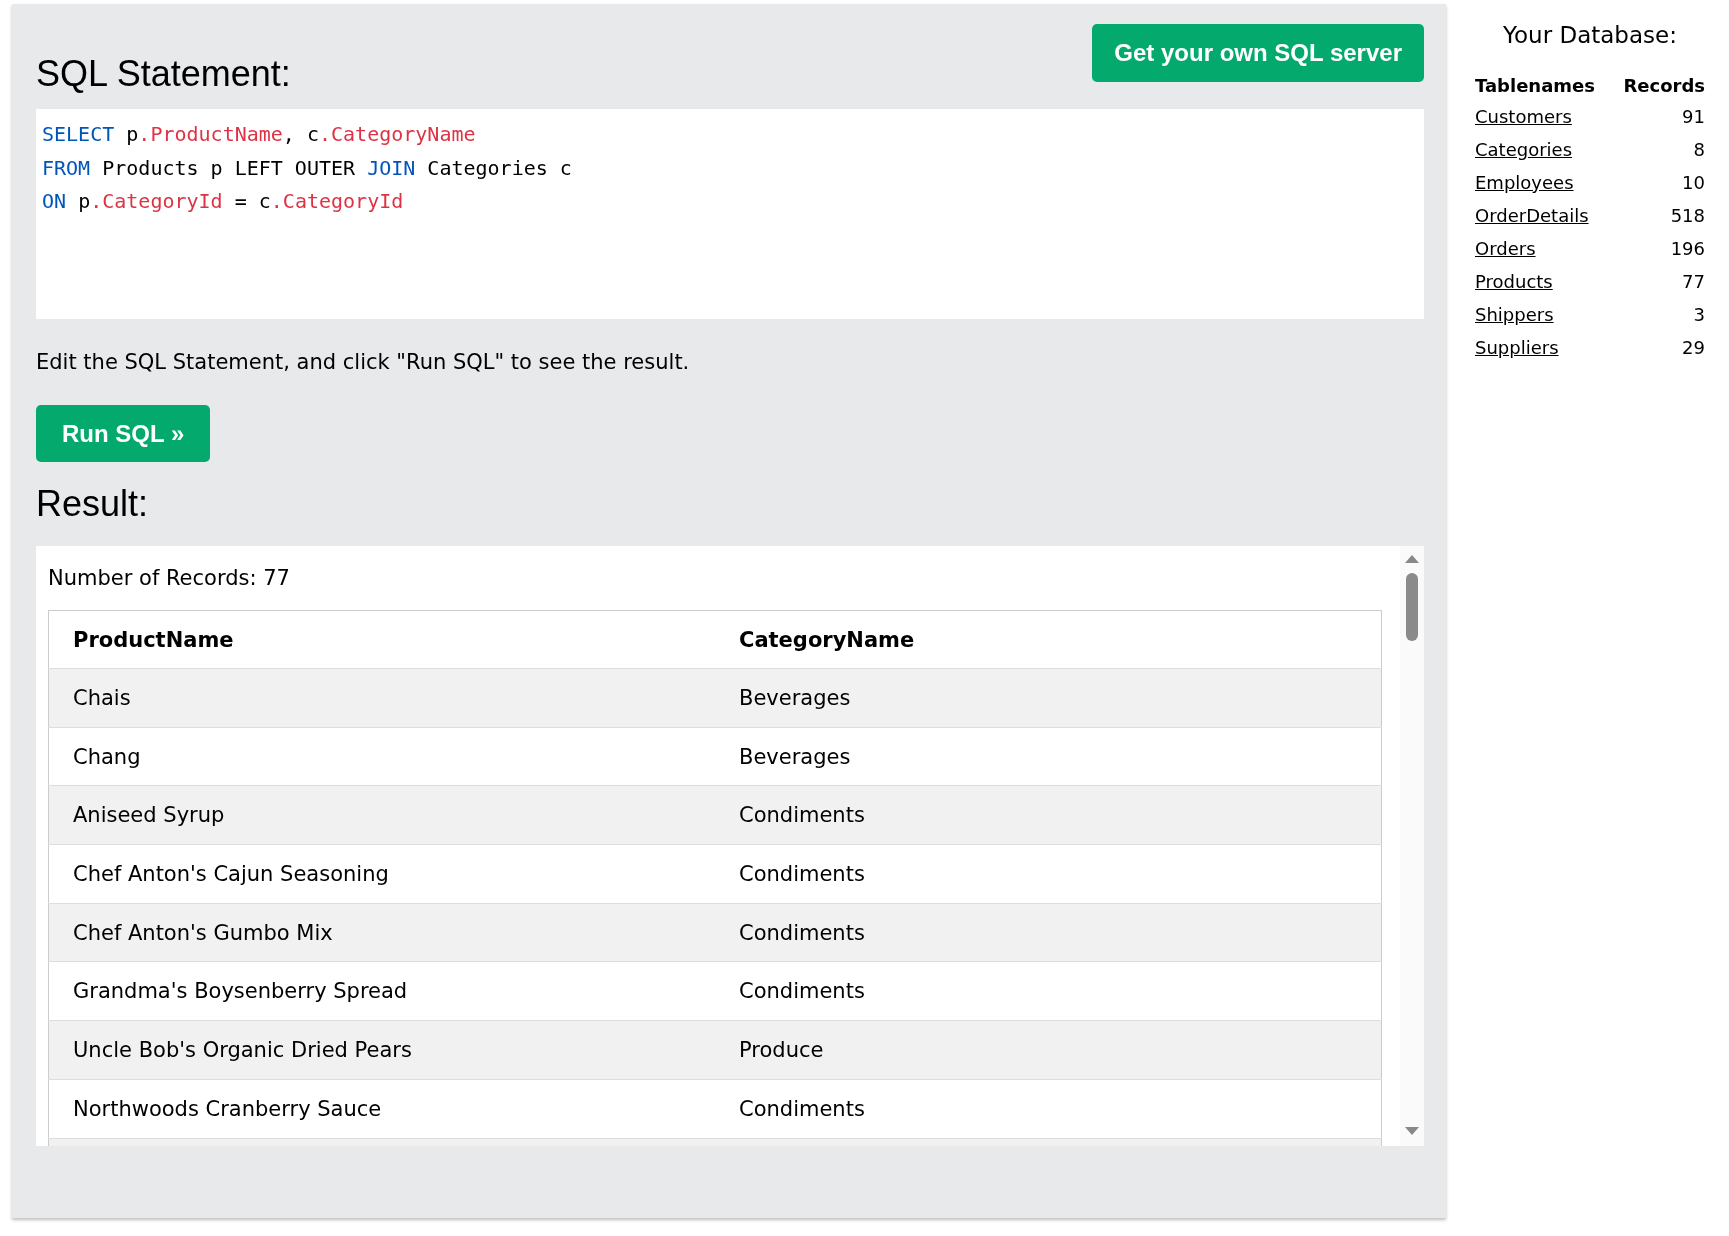 Image resolution: width=1729 pixels, height=1236 pixels. Describe the element at coordinates (381, 991) in the screenshot. I see `table-cell: Grandma's Boysenberry Spread` at that location.